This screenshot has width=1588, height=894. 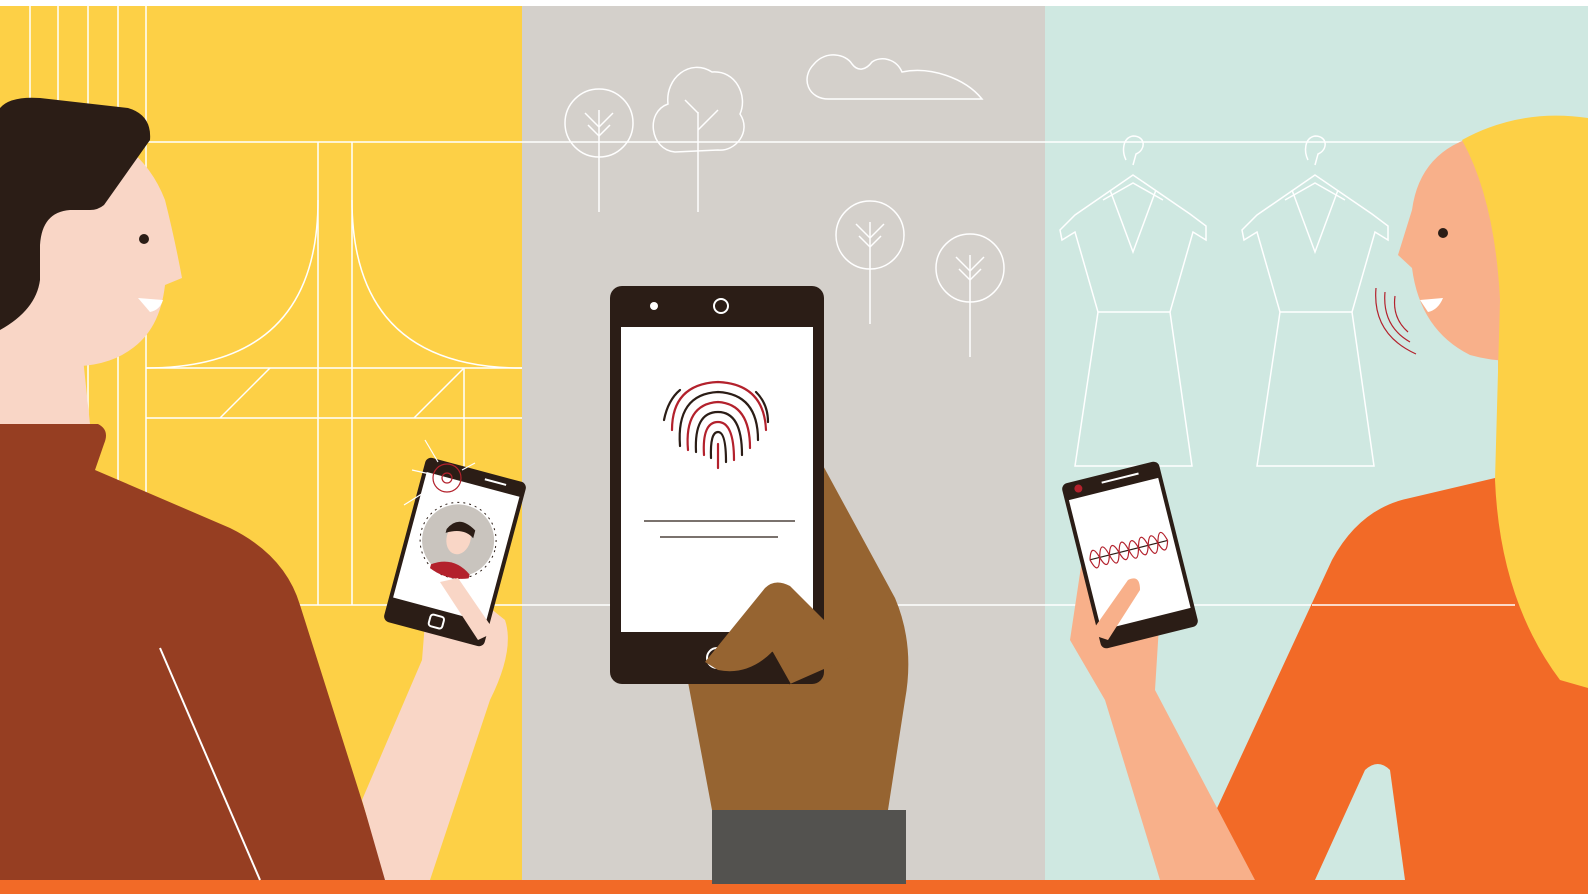 I want to click on right-person-eye, so click(x=1443, y=233).